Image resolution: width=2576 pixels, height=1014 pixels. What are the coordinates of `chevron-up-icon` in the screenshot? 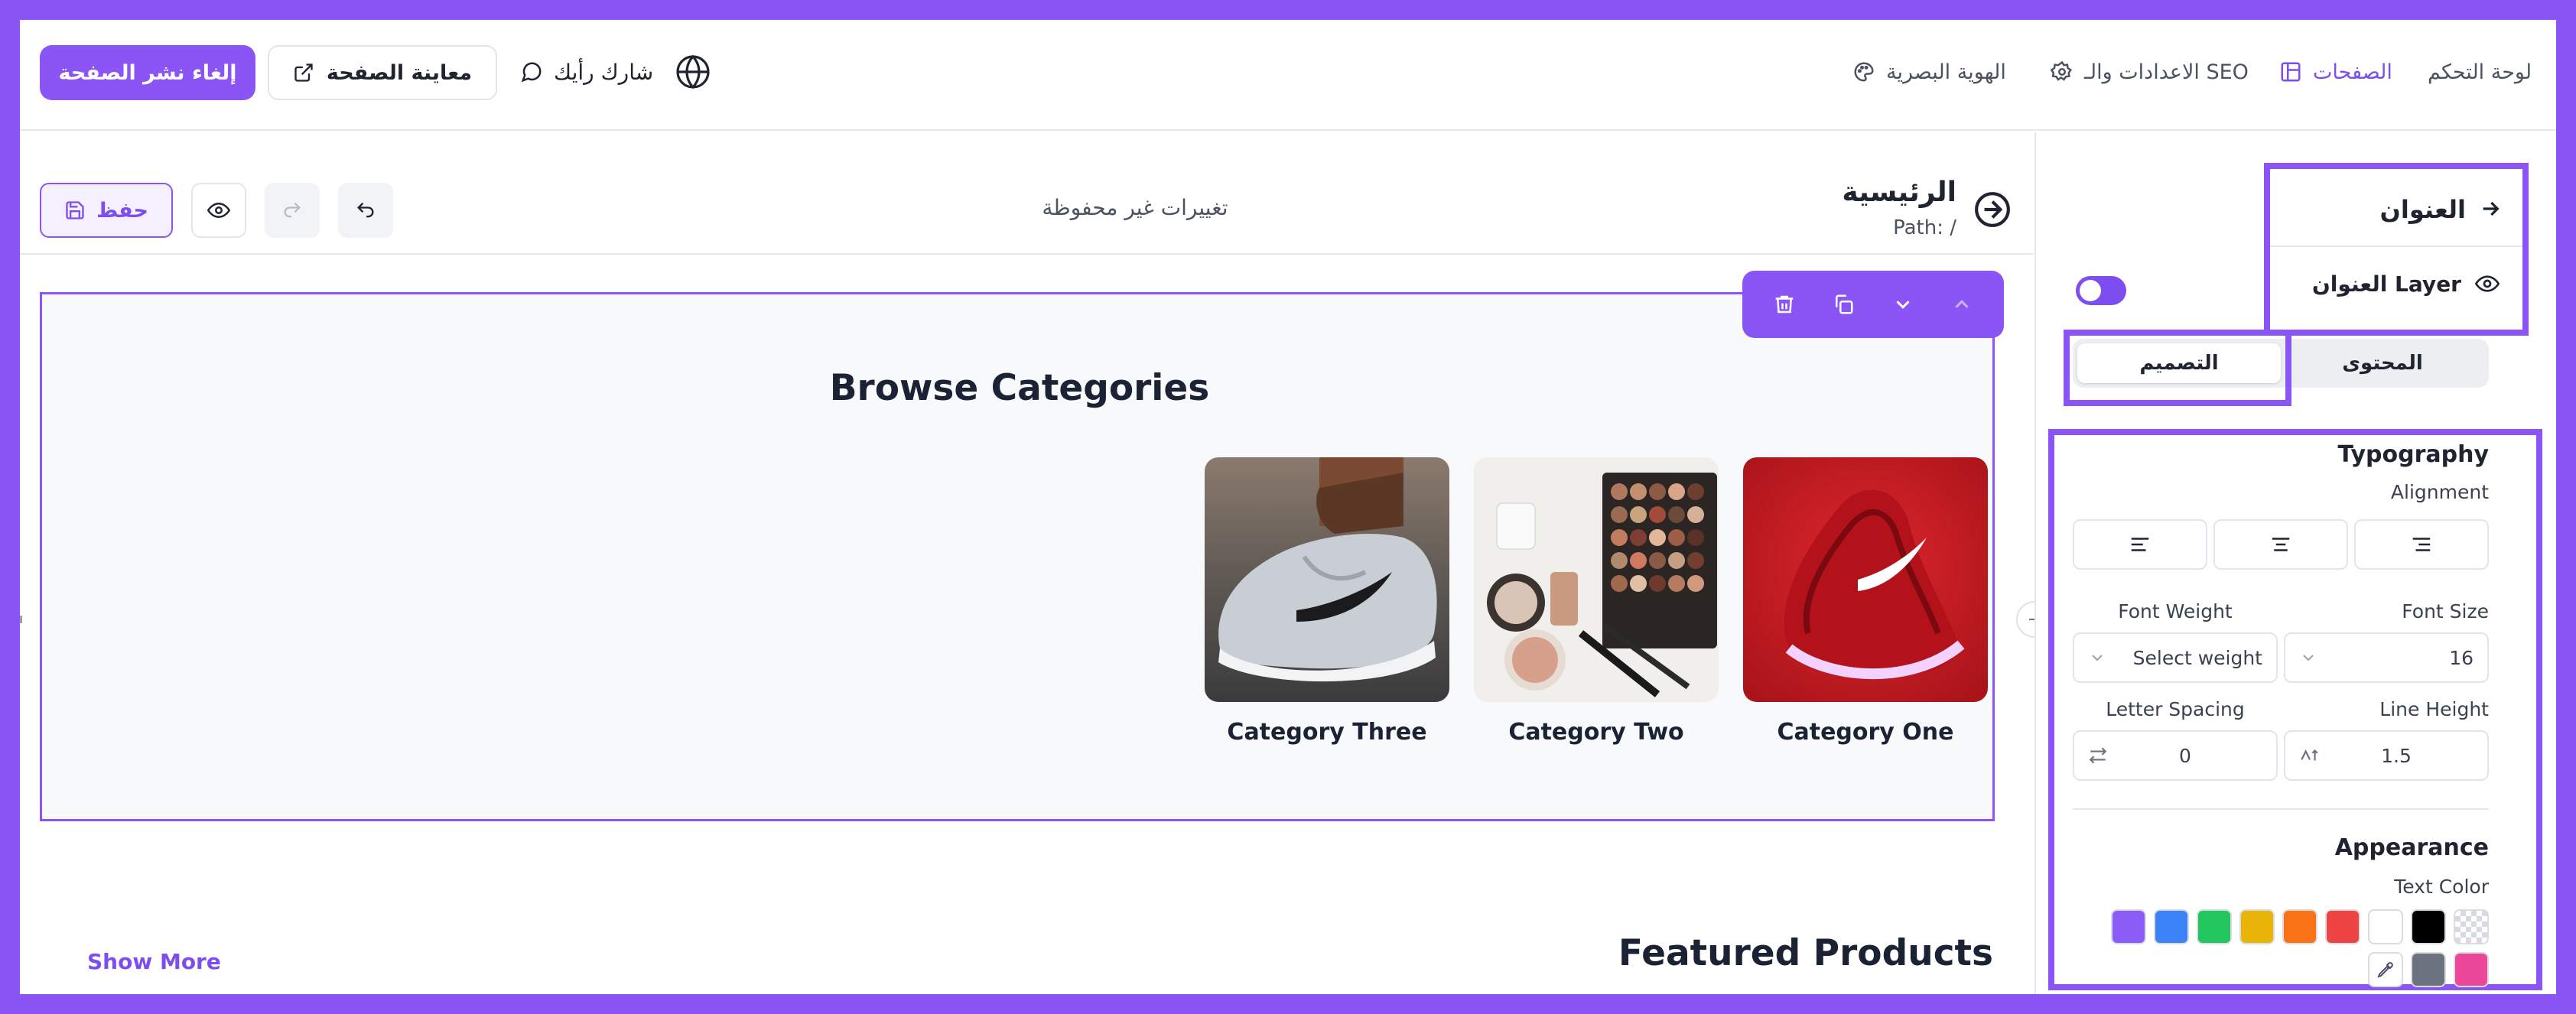 It's located at (1961, 304).